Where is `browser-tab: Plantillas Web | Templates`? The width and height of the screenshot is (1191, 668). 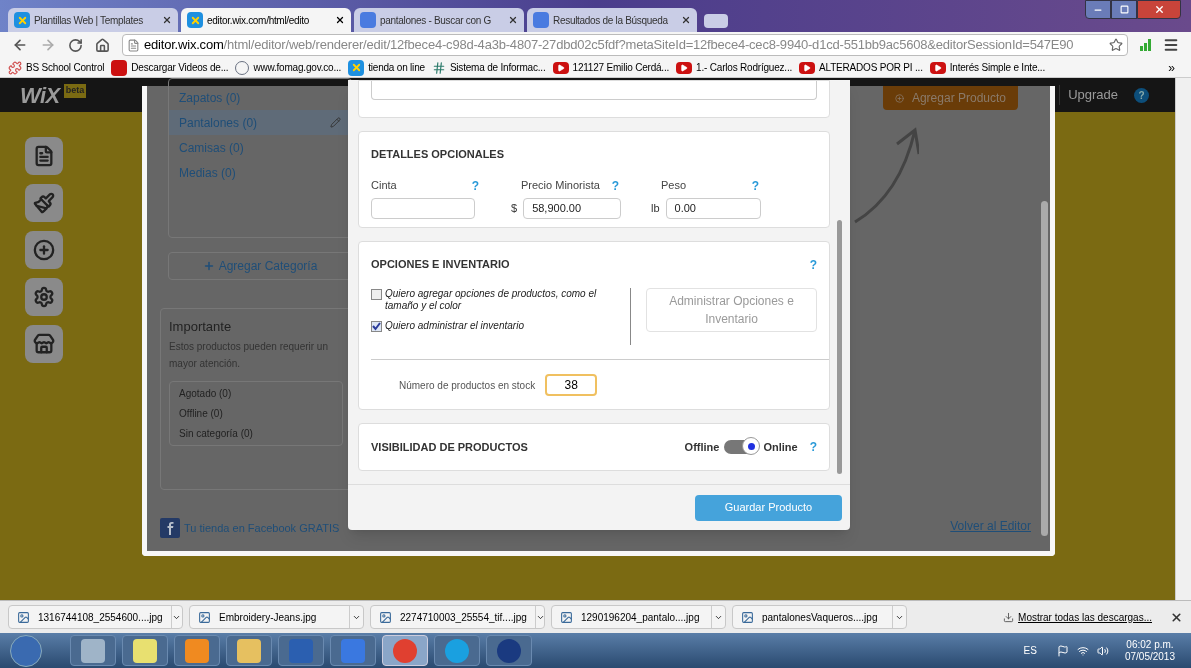
browser-tab: Plantillas Web | Templates is located at coordinates (93, 20).